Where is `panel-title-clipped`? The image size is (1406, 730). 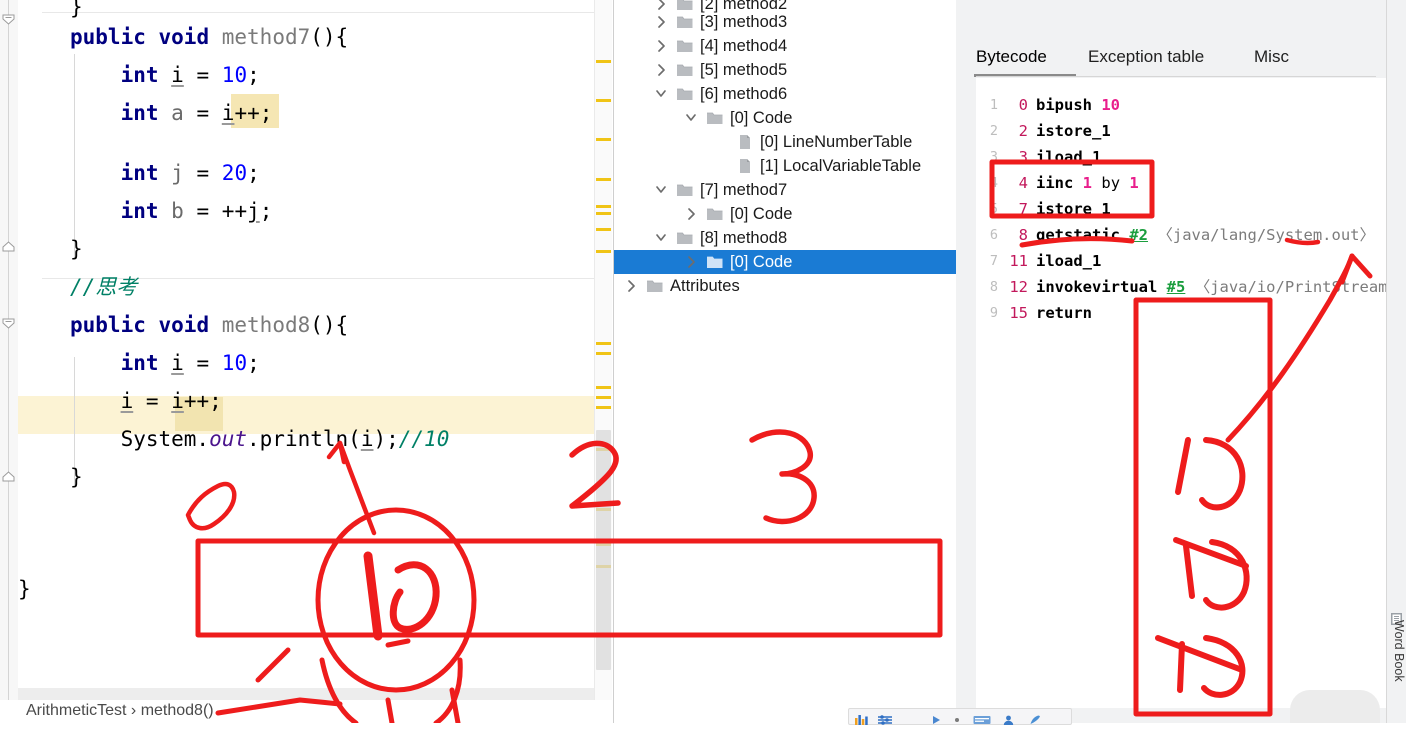
panel-title-clipped is located at coordinates (1076, 6).